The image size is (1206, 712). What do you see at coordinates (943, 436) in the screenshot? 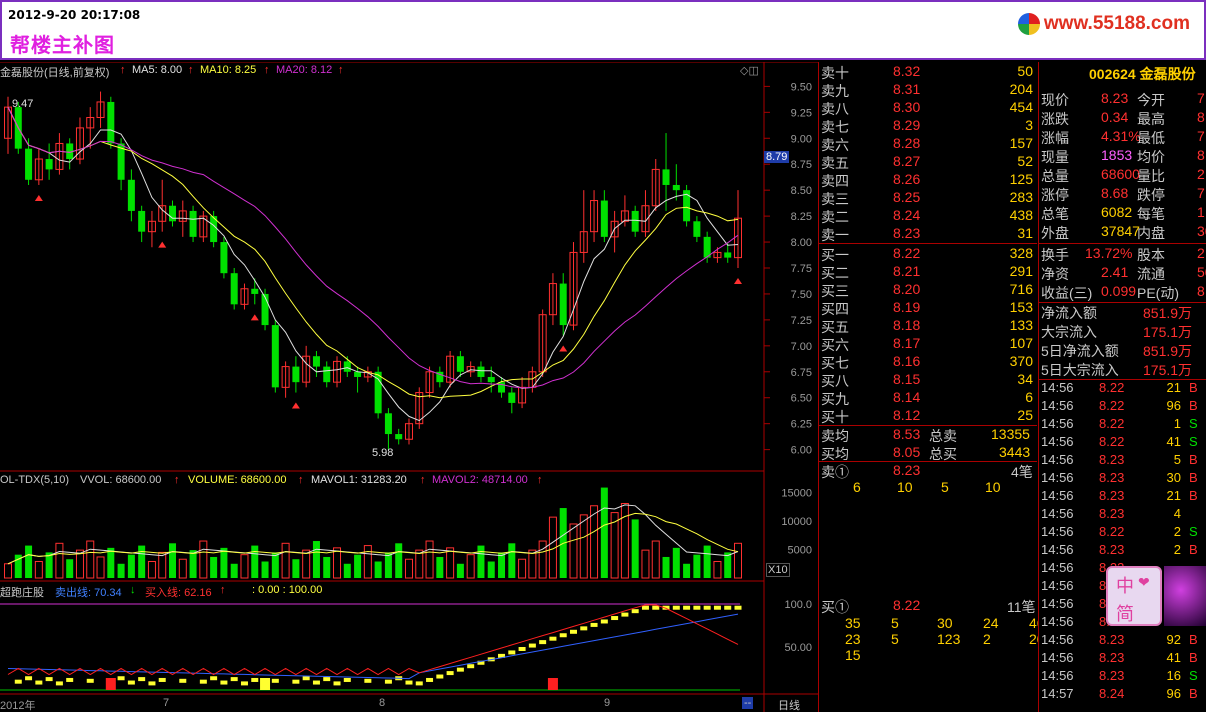
I see `total-sell-label: 总卖` at bounding box center [943, 436].